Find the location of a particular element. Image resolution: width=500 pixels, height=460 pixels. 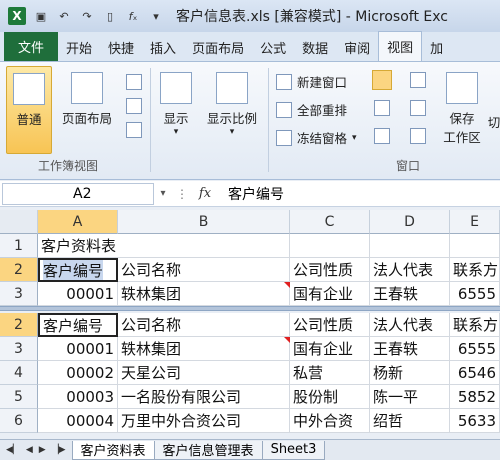

view-side-by-side-icon is located at coordinates (418, 80).